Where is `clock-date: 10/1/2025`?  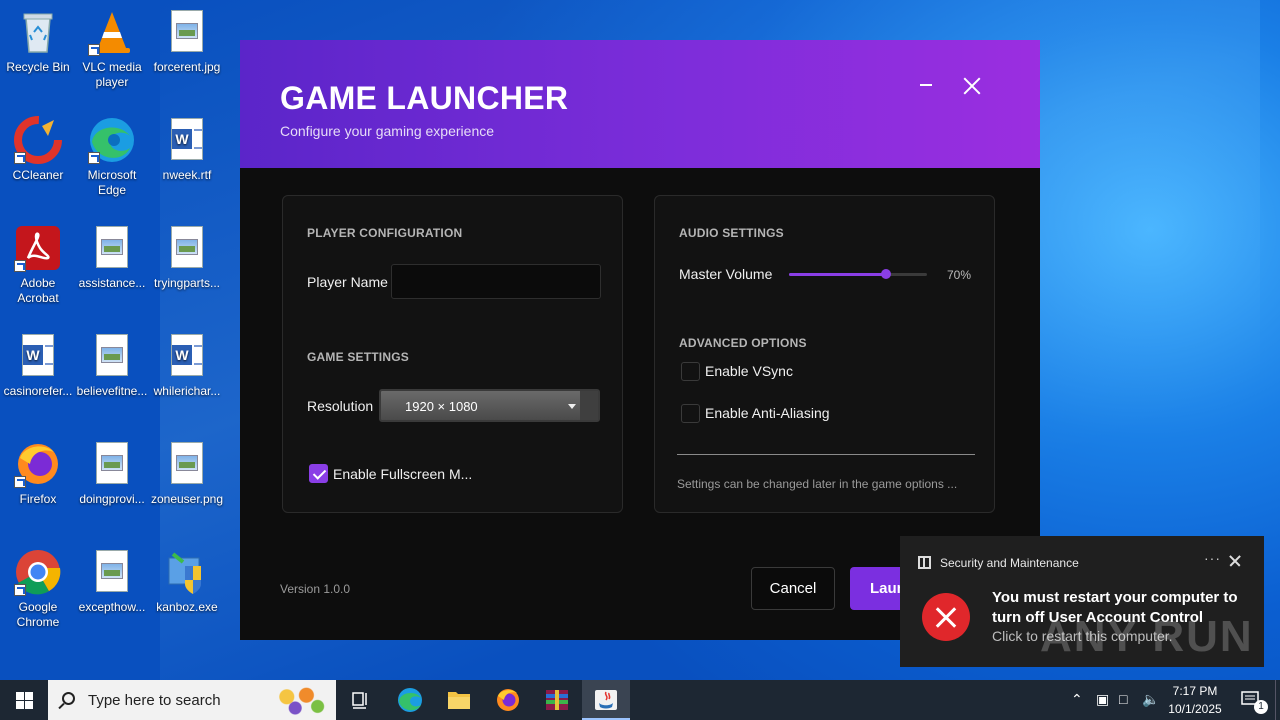 clock-date: 10/1/2025 is located at coordinates (1195, 709).